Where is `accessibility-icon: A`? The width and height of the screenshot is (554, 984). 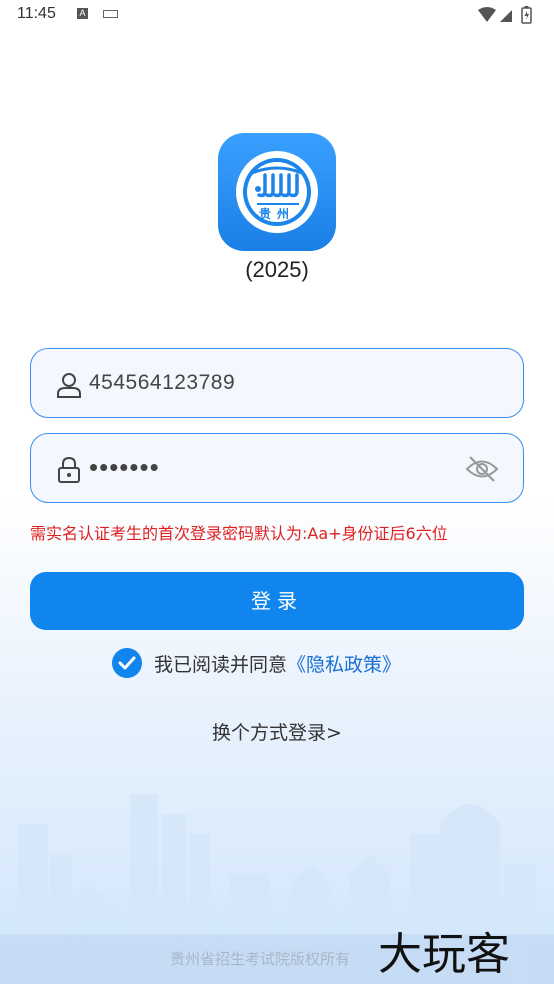 accessibility-icon: A is located at coordinates (82, 13).